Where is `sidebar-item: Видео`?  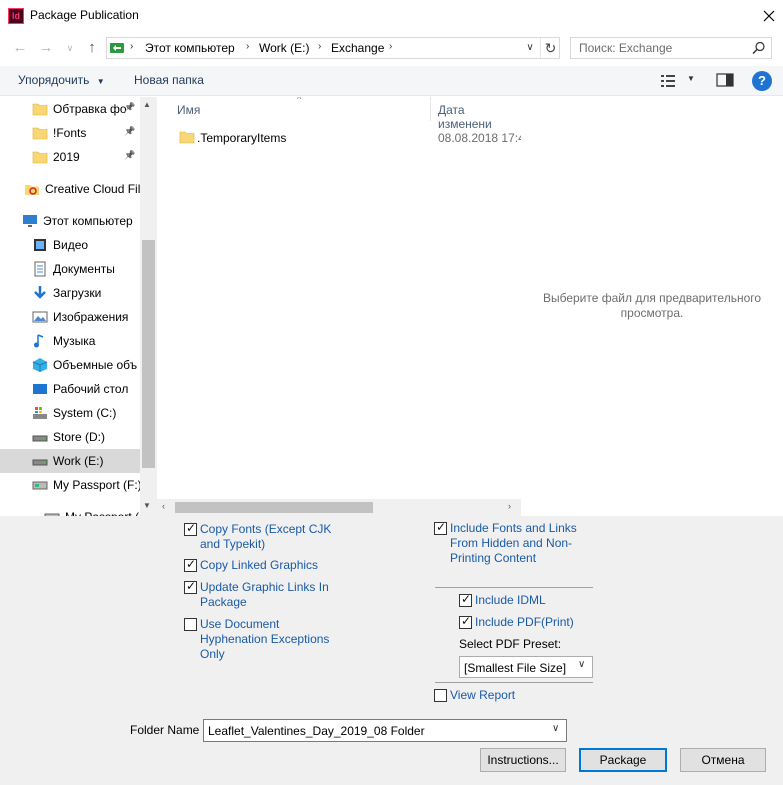 sidebar-item: Видео is located at coordinates (70, 245).